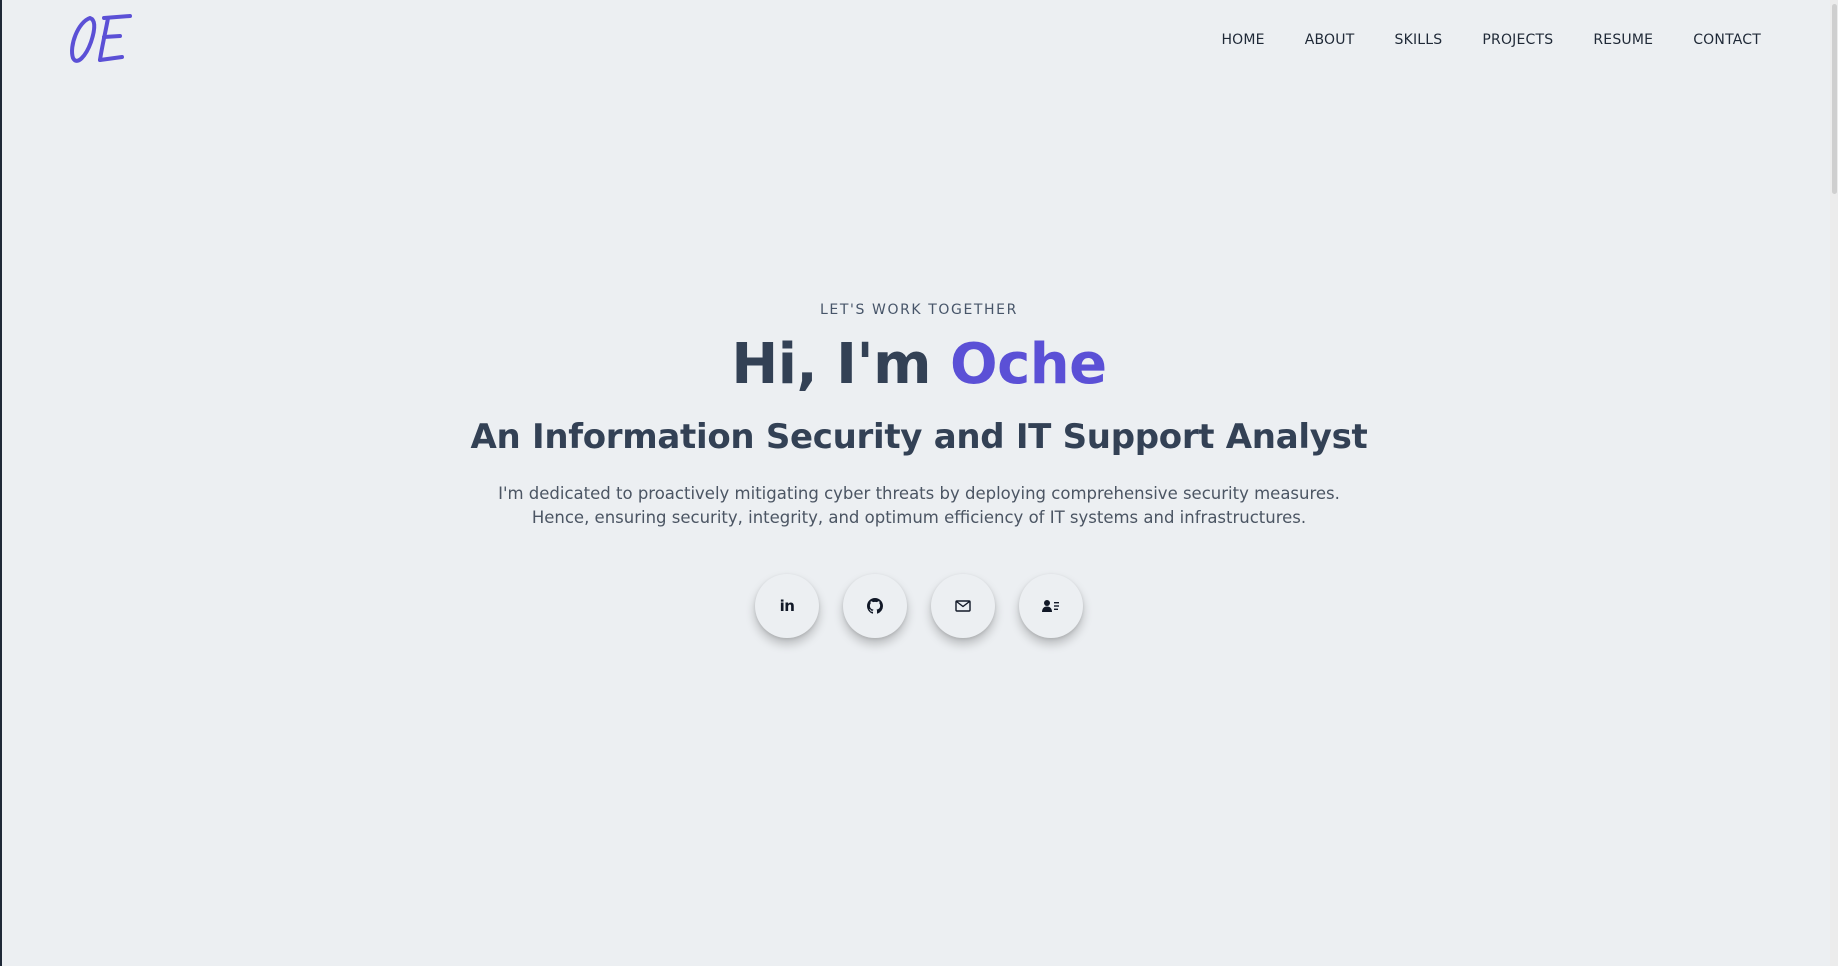  Describe the element at coordinates (102, 37) in the screenshot. I see `logo` at that location.